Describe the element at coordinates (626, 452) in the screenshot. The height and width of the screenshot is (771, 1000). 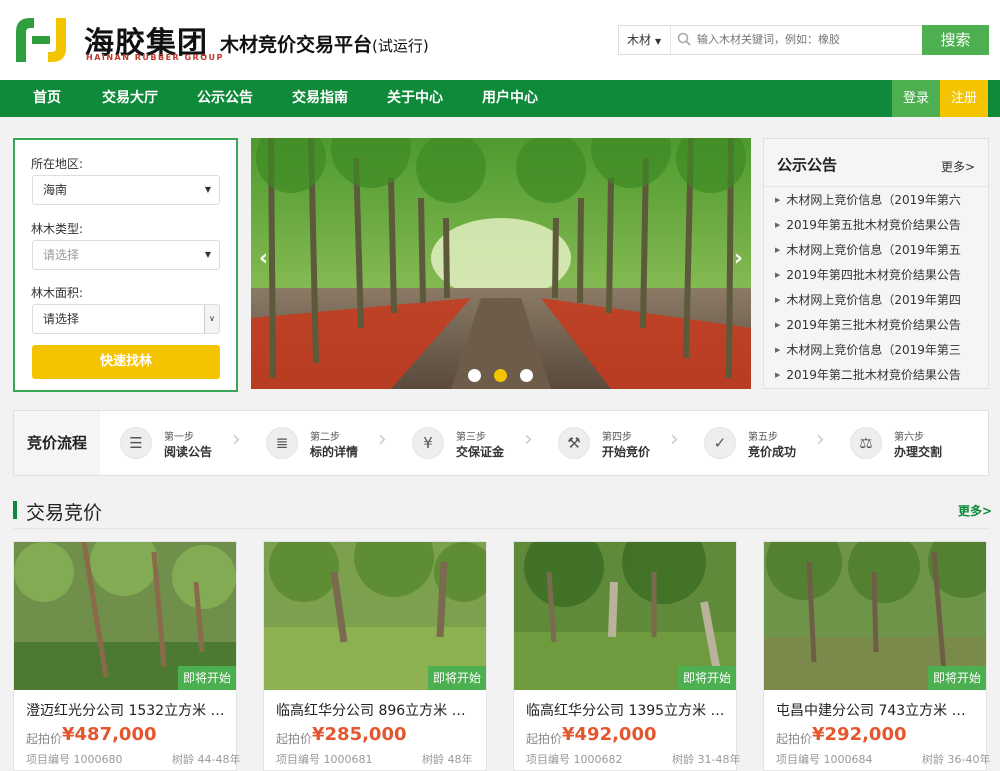
I see `step-name: 开始竞价` at that location.